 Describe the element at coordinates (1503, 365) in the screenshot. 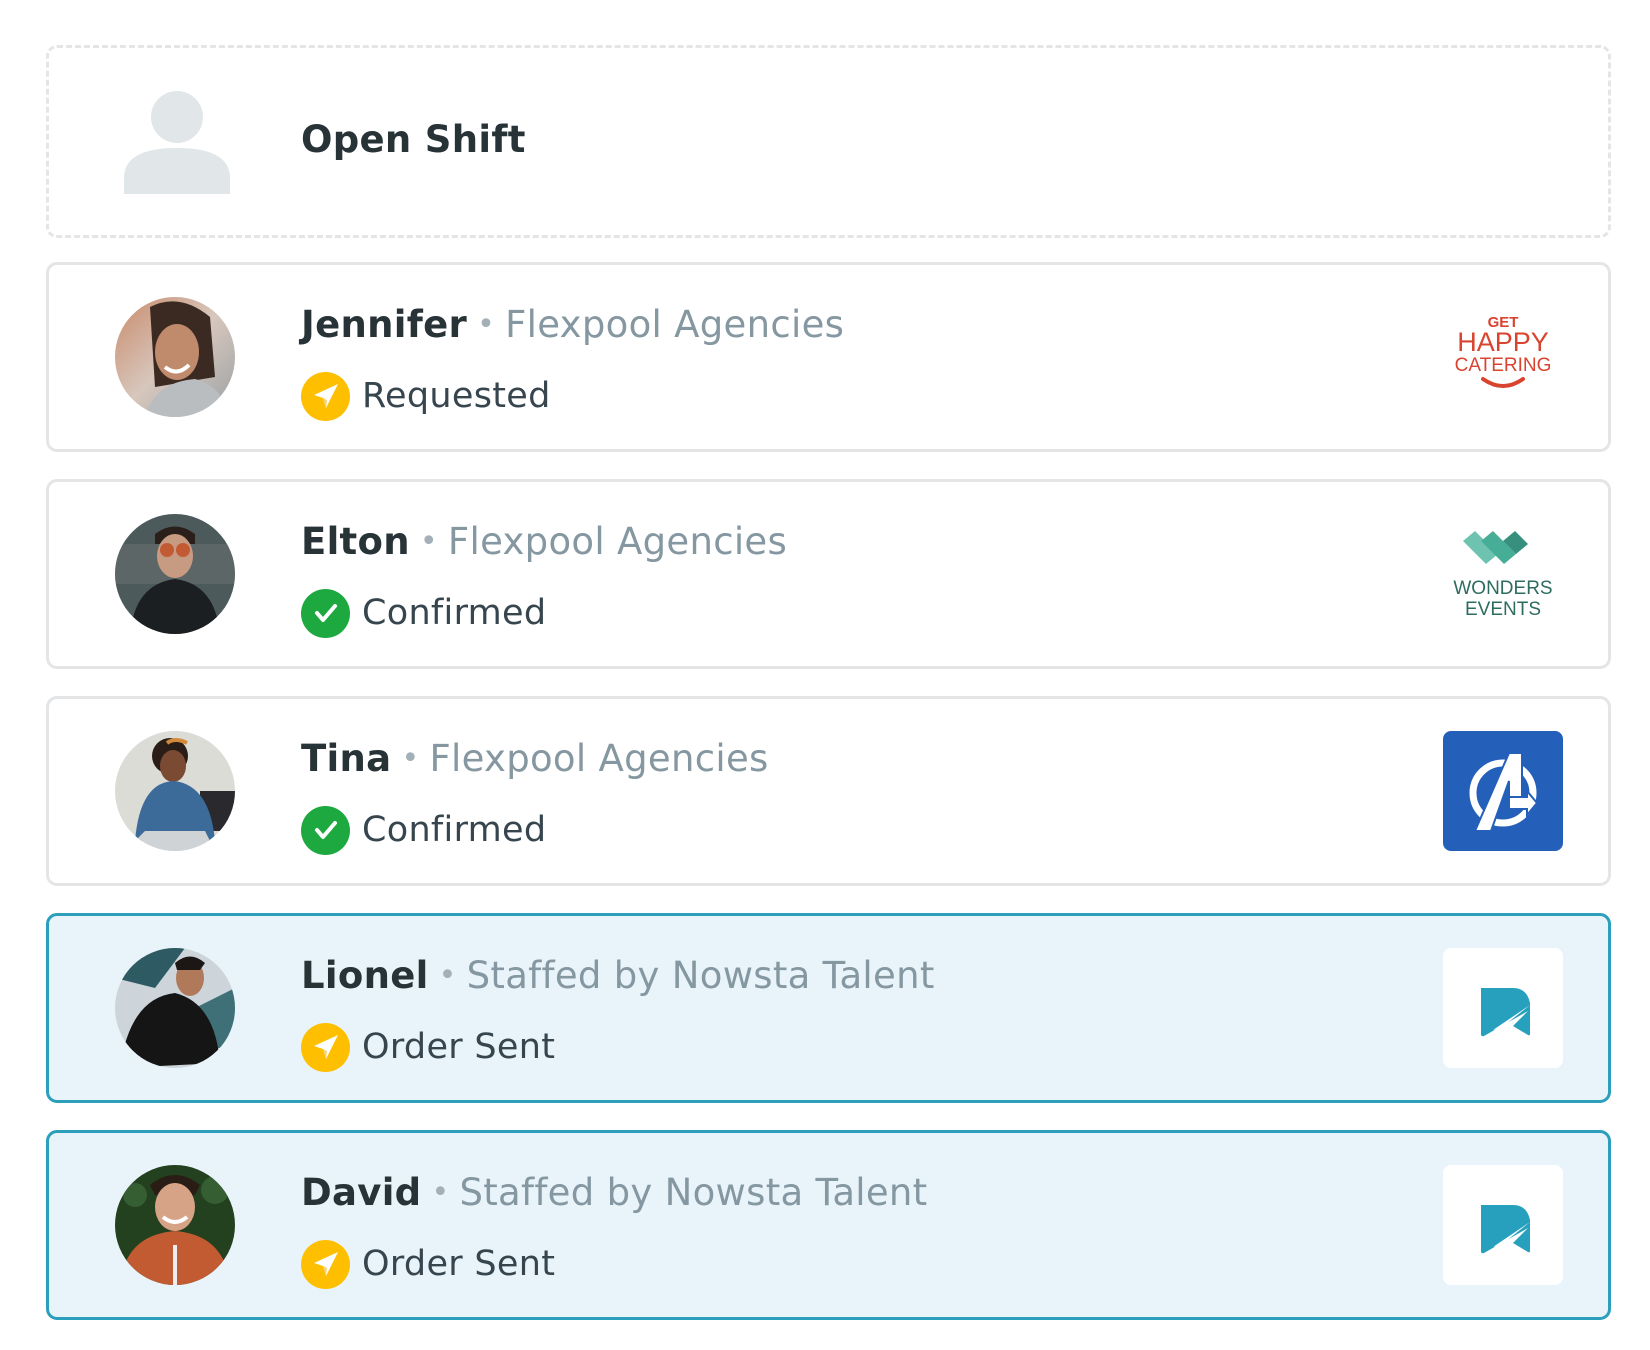

I see `logo-text-catering: CATERING` at that location.